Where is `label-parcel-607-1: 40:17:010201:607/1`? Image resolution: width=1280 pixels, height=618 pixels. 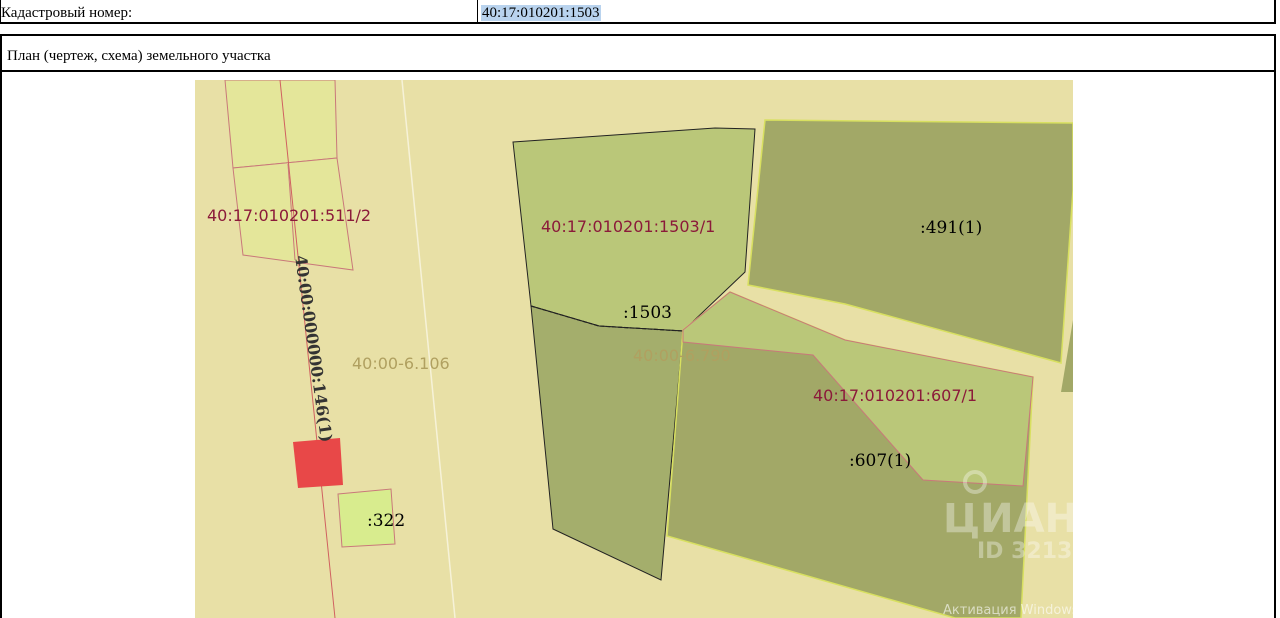
label-parcel-607-1: 40:17:010201:607/1 is located at coordinates (895, 395).